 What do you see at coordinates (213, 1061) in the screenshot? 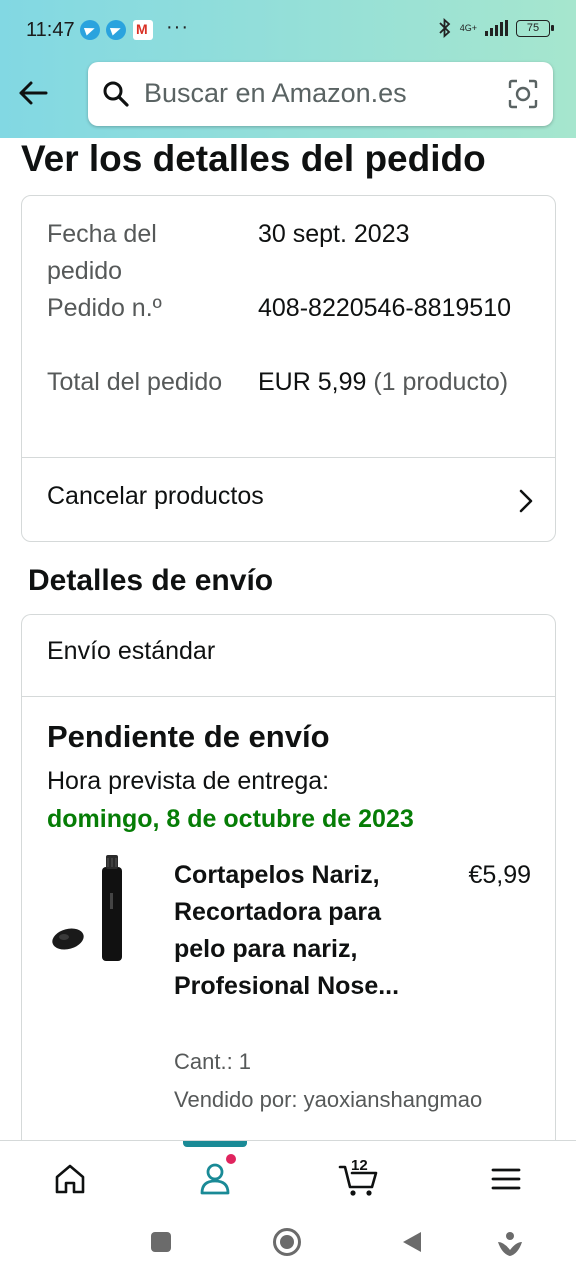
I see `product-quantity: Cant.: 1` at bounding box center [213, 1061].